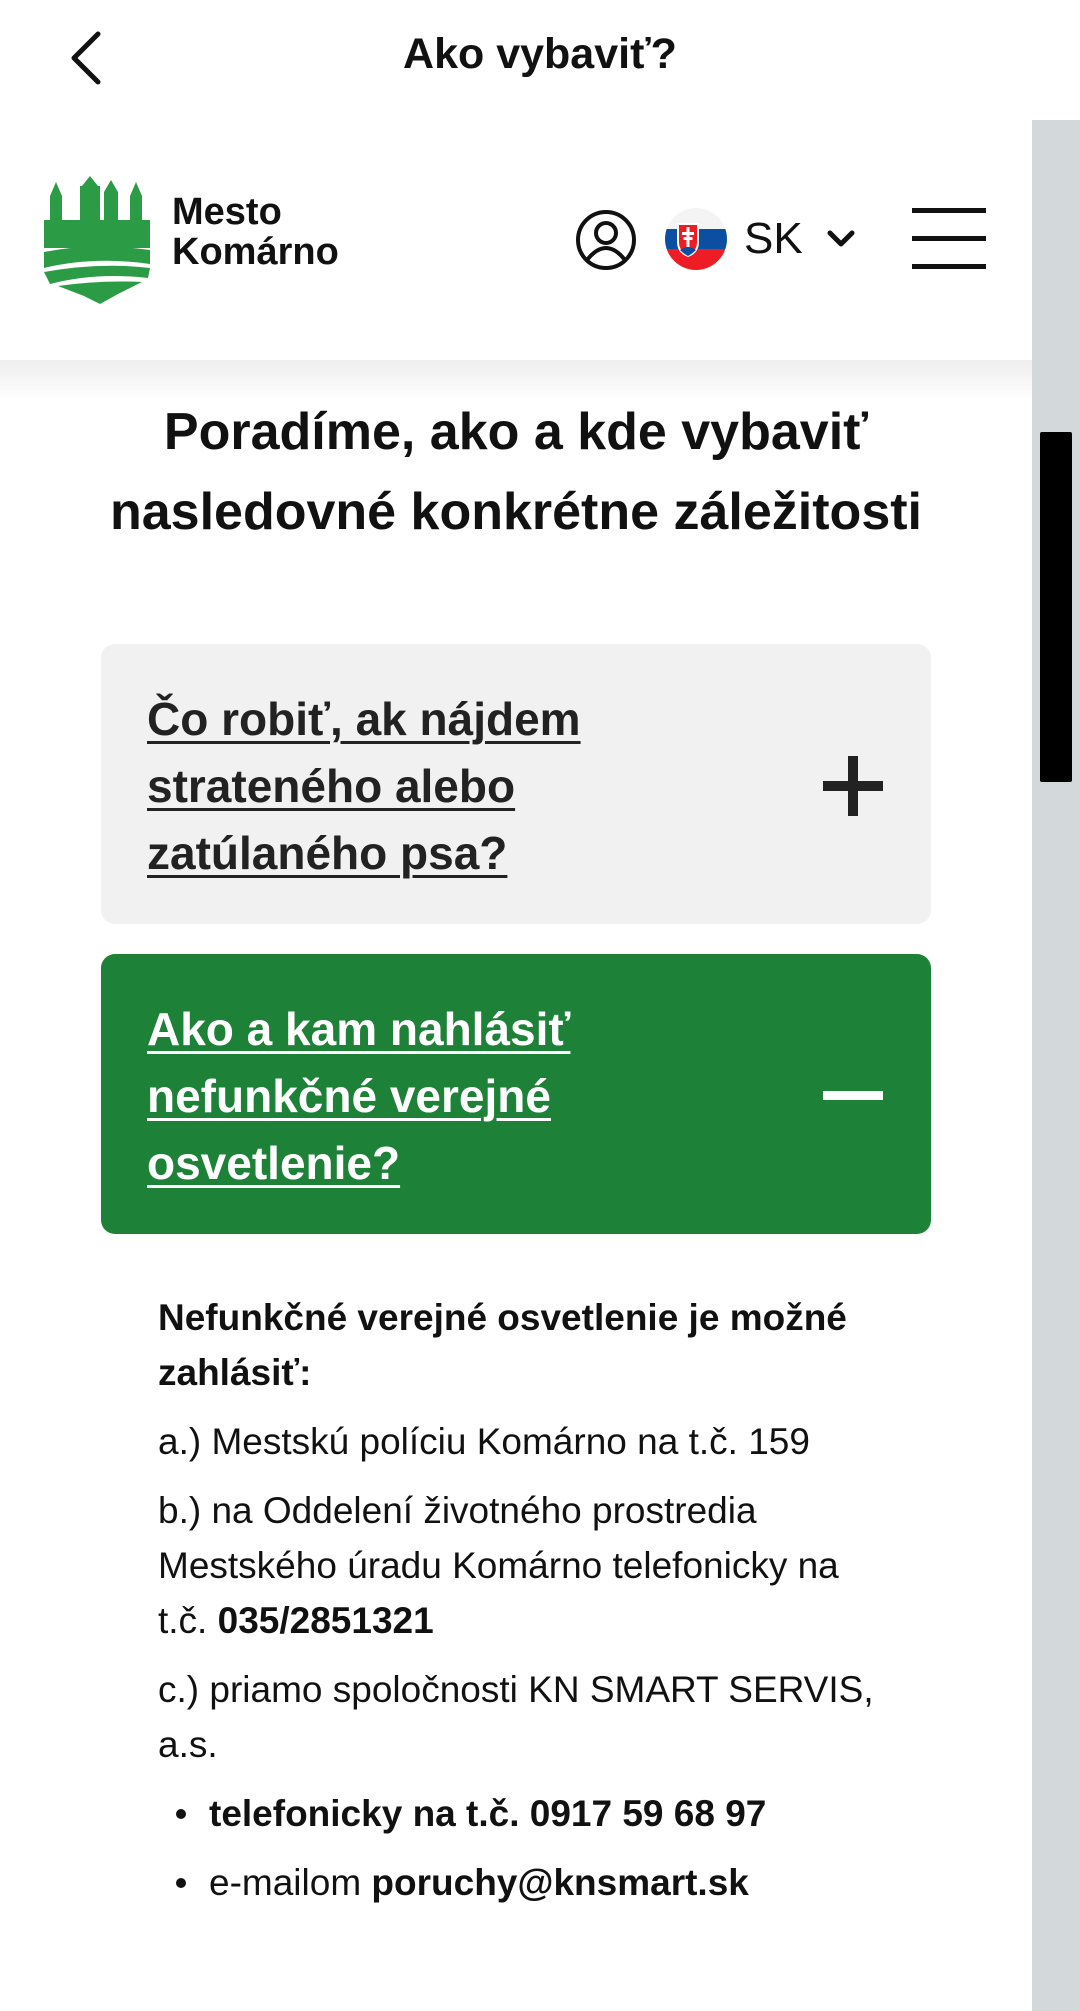  I want to click on minus-icon, so click(853, 1096).